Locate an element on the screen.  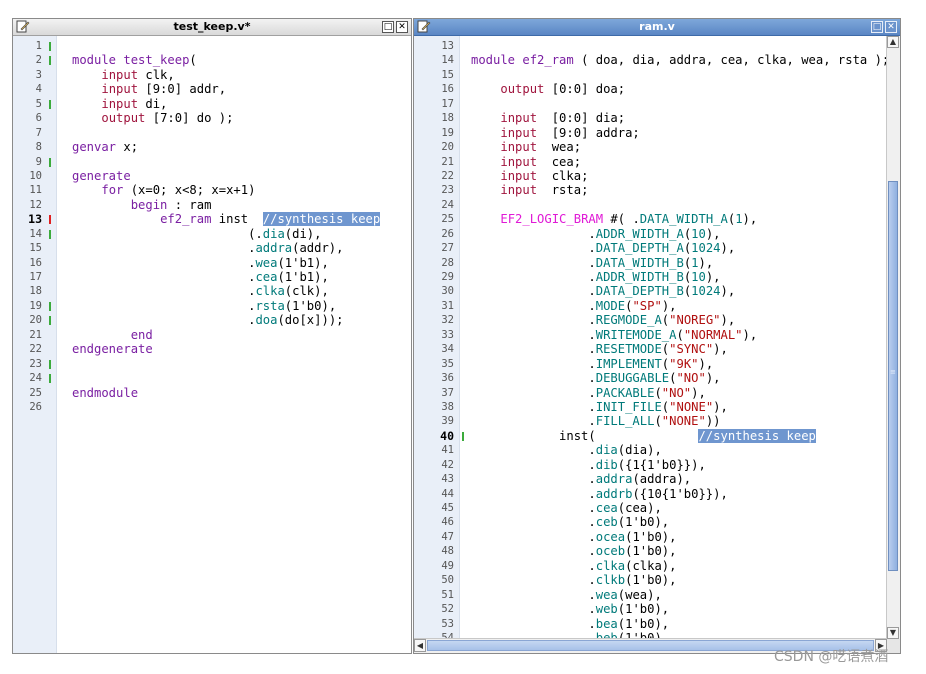
code-line: 17 is located at coordinates (650, 104).